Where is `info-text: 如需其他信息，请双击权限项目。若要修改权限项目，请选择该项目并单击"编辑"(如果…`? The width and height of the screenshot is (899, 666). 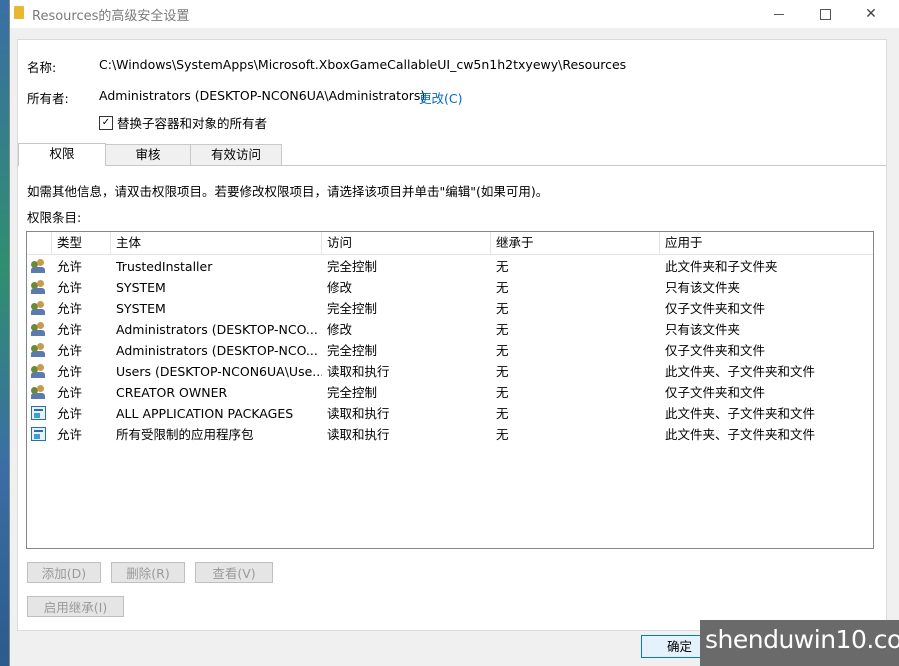
info-text: 如需其他信息，请双击权限项目。若要修改权限项目，请选择该项目并单击"编辑"(如果… is located at coordinates (288, 191).